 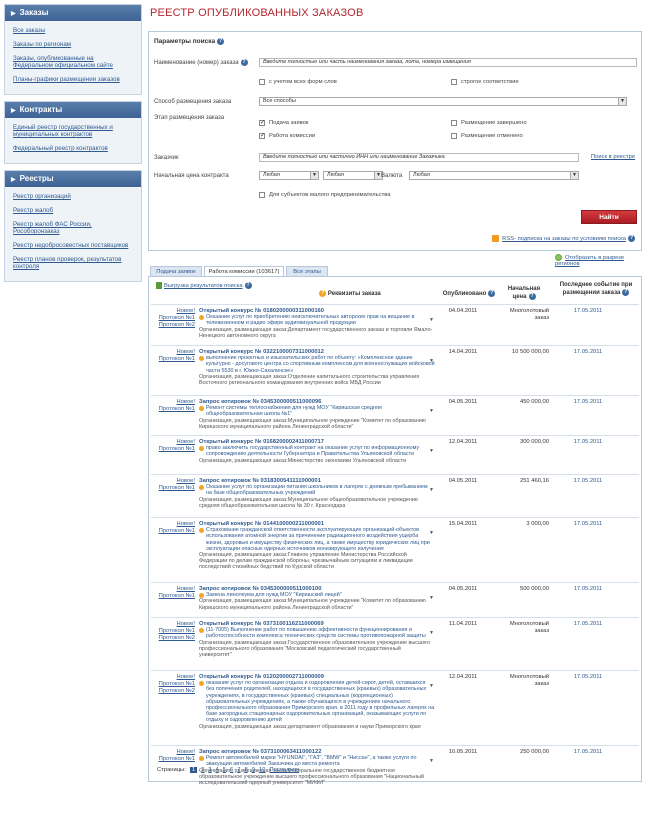 I want to click on sidebar-section-title: ▶ Реестры, so click(x=73, y=179).